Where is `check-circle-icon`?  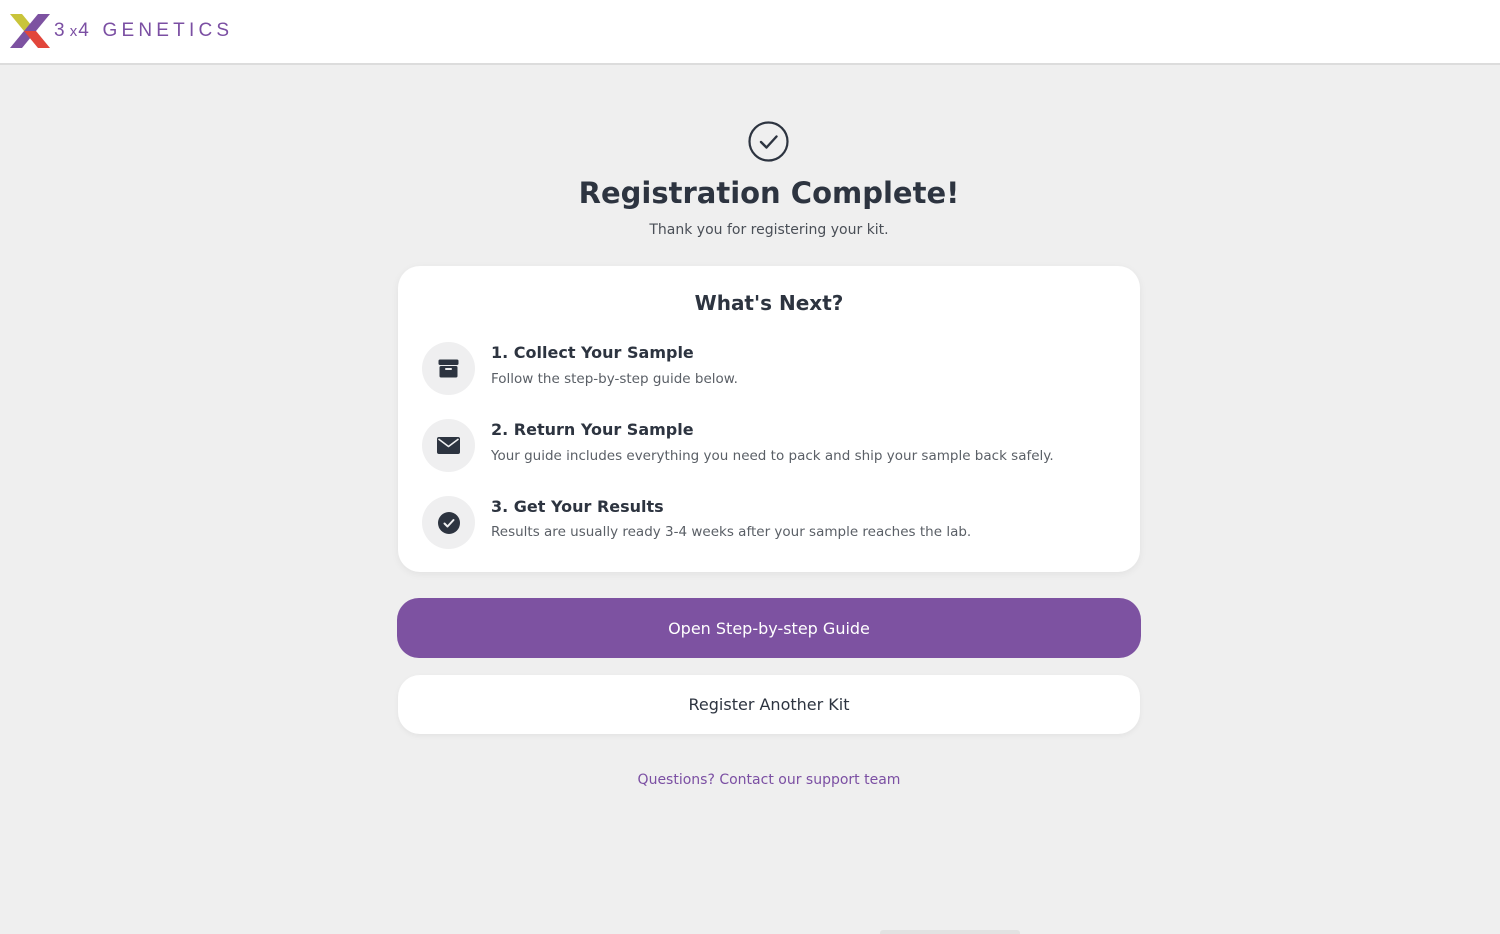 check-circle-icon is located at coordinates (768, 141).